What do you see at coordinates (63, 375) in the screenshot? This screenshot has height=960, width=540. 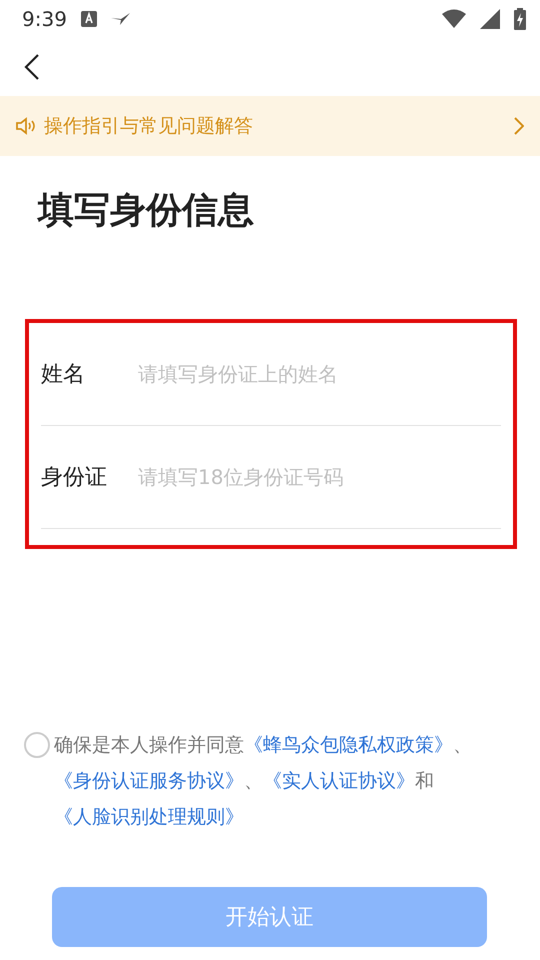 I see `field-label: 姓名` at bounding box center [63, 375].